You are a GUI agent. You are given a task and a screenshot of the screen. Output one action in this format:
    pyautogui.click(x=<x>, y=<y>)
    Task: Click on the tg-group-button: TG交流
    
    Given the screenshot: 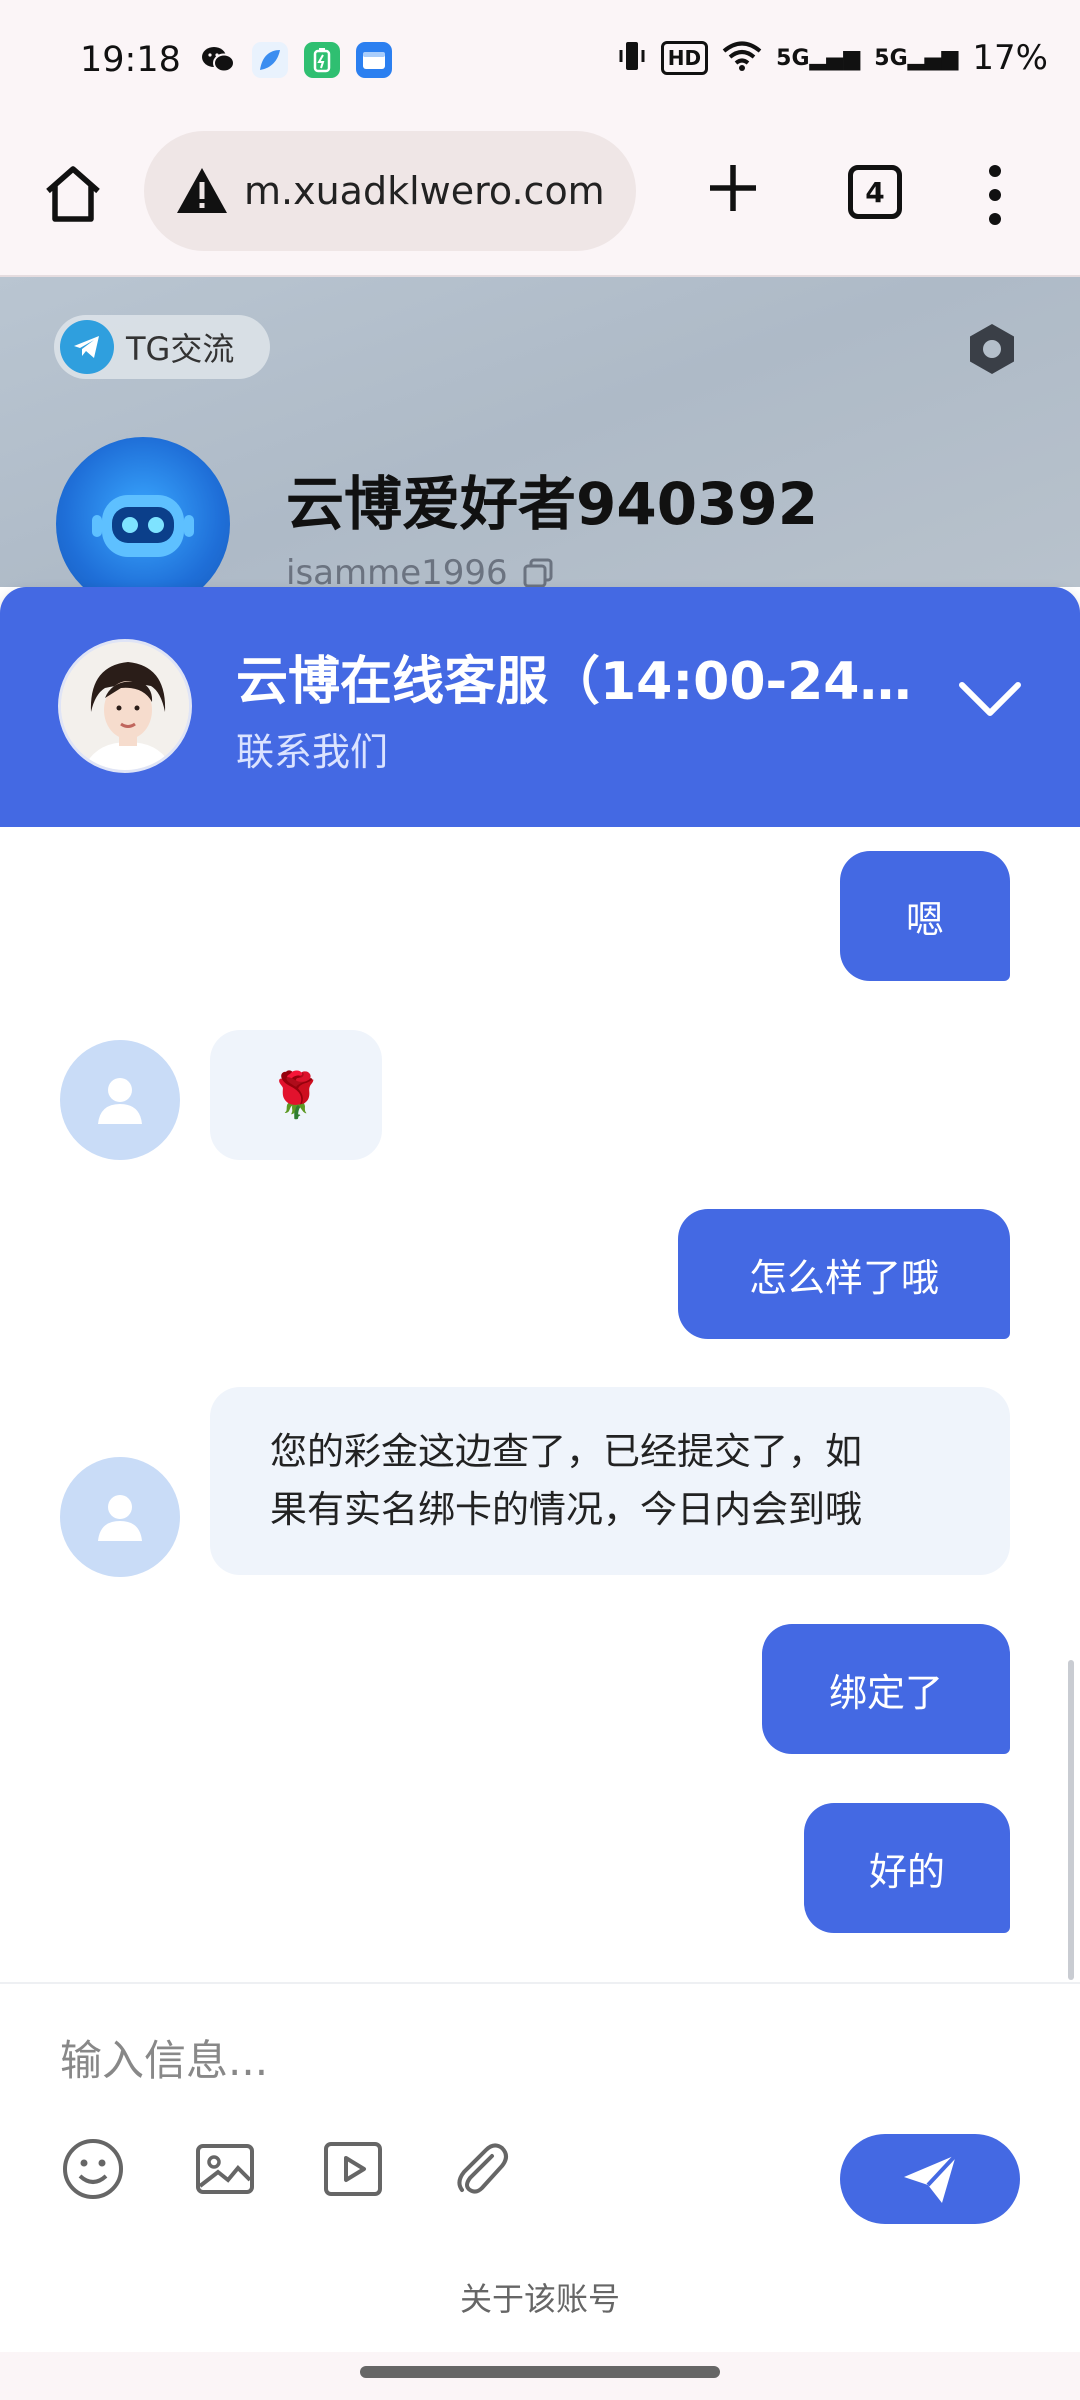 What is the action you would take?
    pyautogui.click(x=162, y=347)
    